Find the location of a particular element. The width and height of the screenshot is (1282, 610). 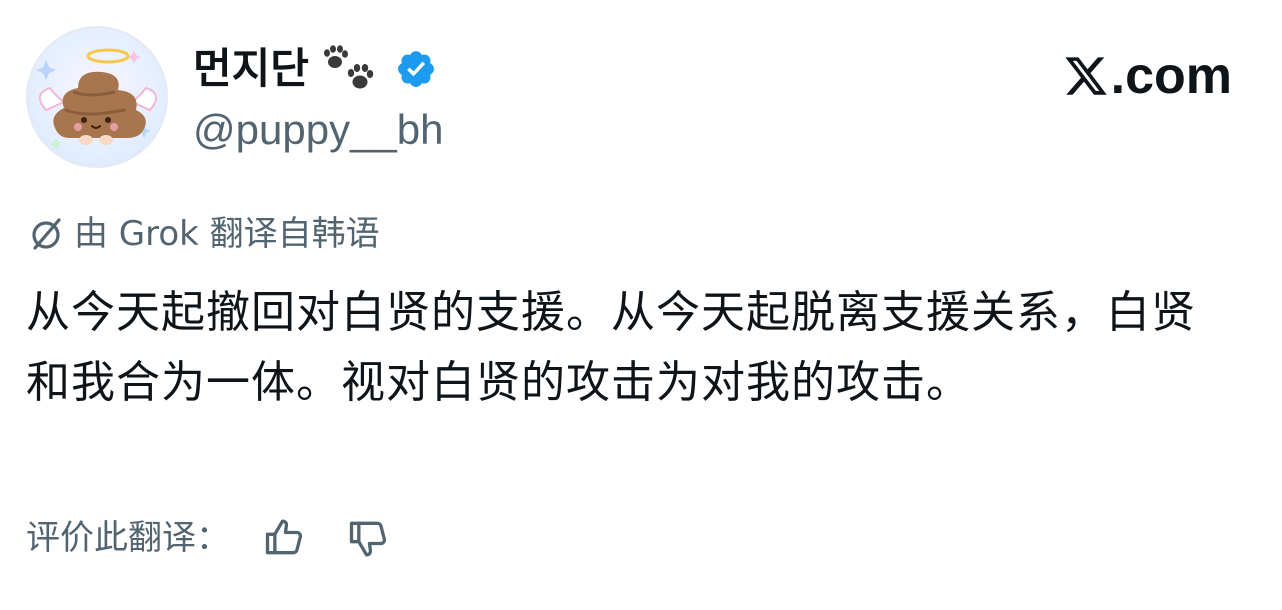

translation-note-text: 由 Grok 翻译自韩语 is located at coordinates (227, 234).